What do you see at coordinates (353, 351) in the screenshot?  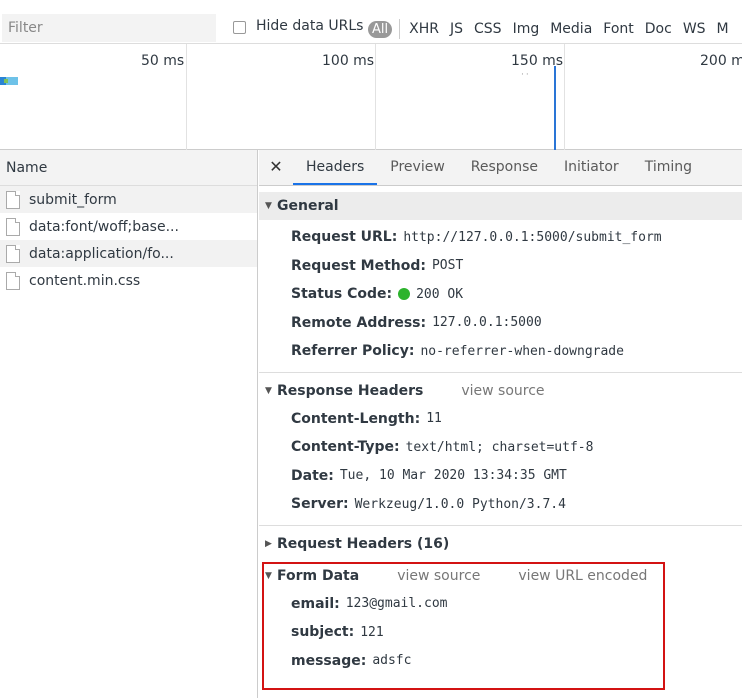 I see `header-key: Referrer Policy:` at bounding box center [353, 351].